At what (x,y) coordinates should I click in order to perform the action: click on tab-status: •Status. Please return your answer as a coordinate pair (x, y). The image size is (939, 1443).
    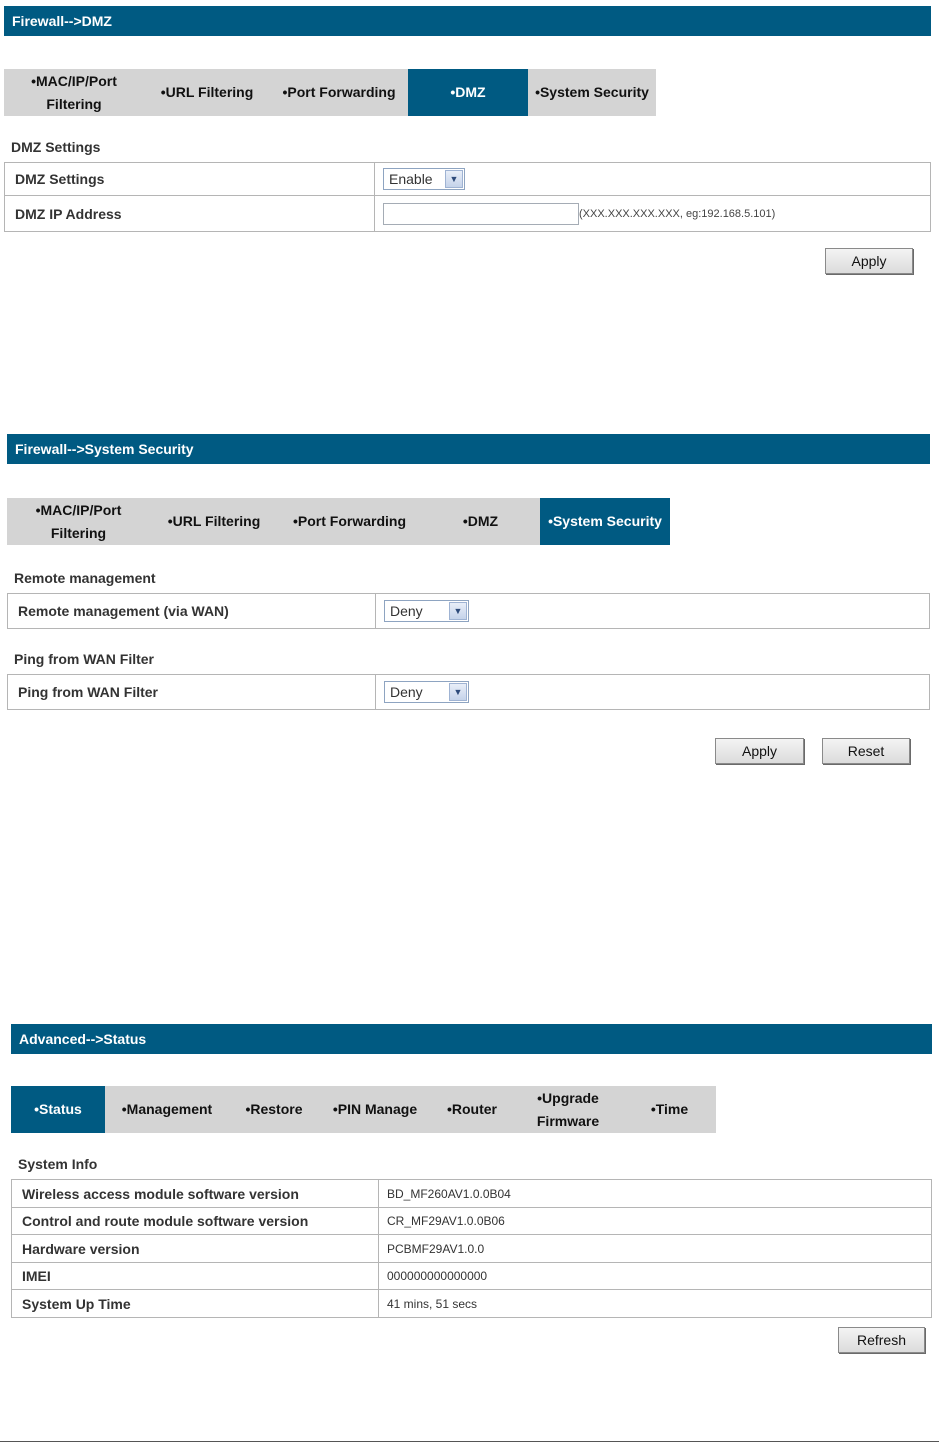
    Looking at the image, I should click on (58, 1109).